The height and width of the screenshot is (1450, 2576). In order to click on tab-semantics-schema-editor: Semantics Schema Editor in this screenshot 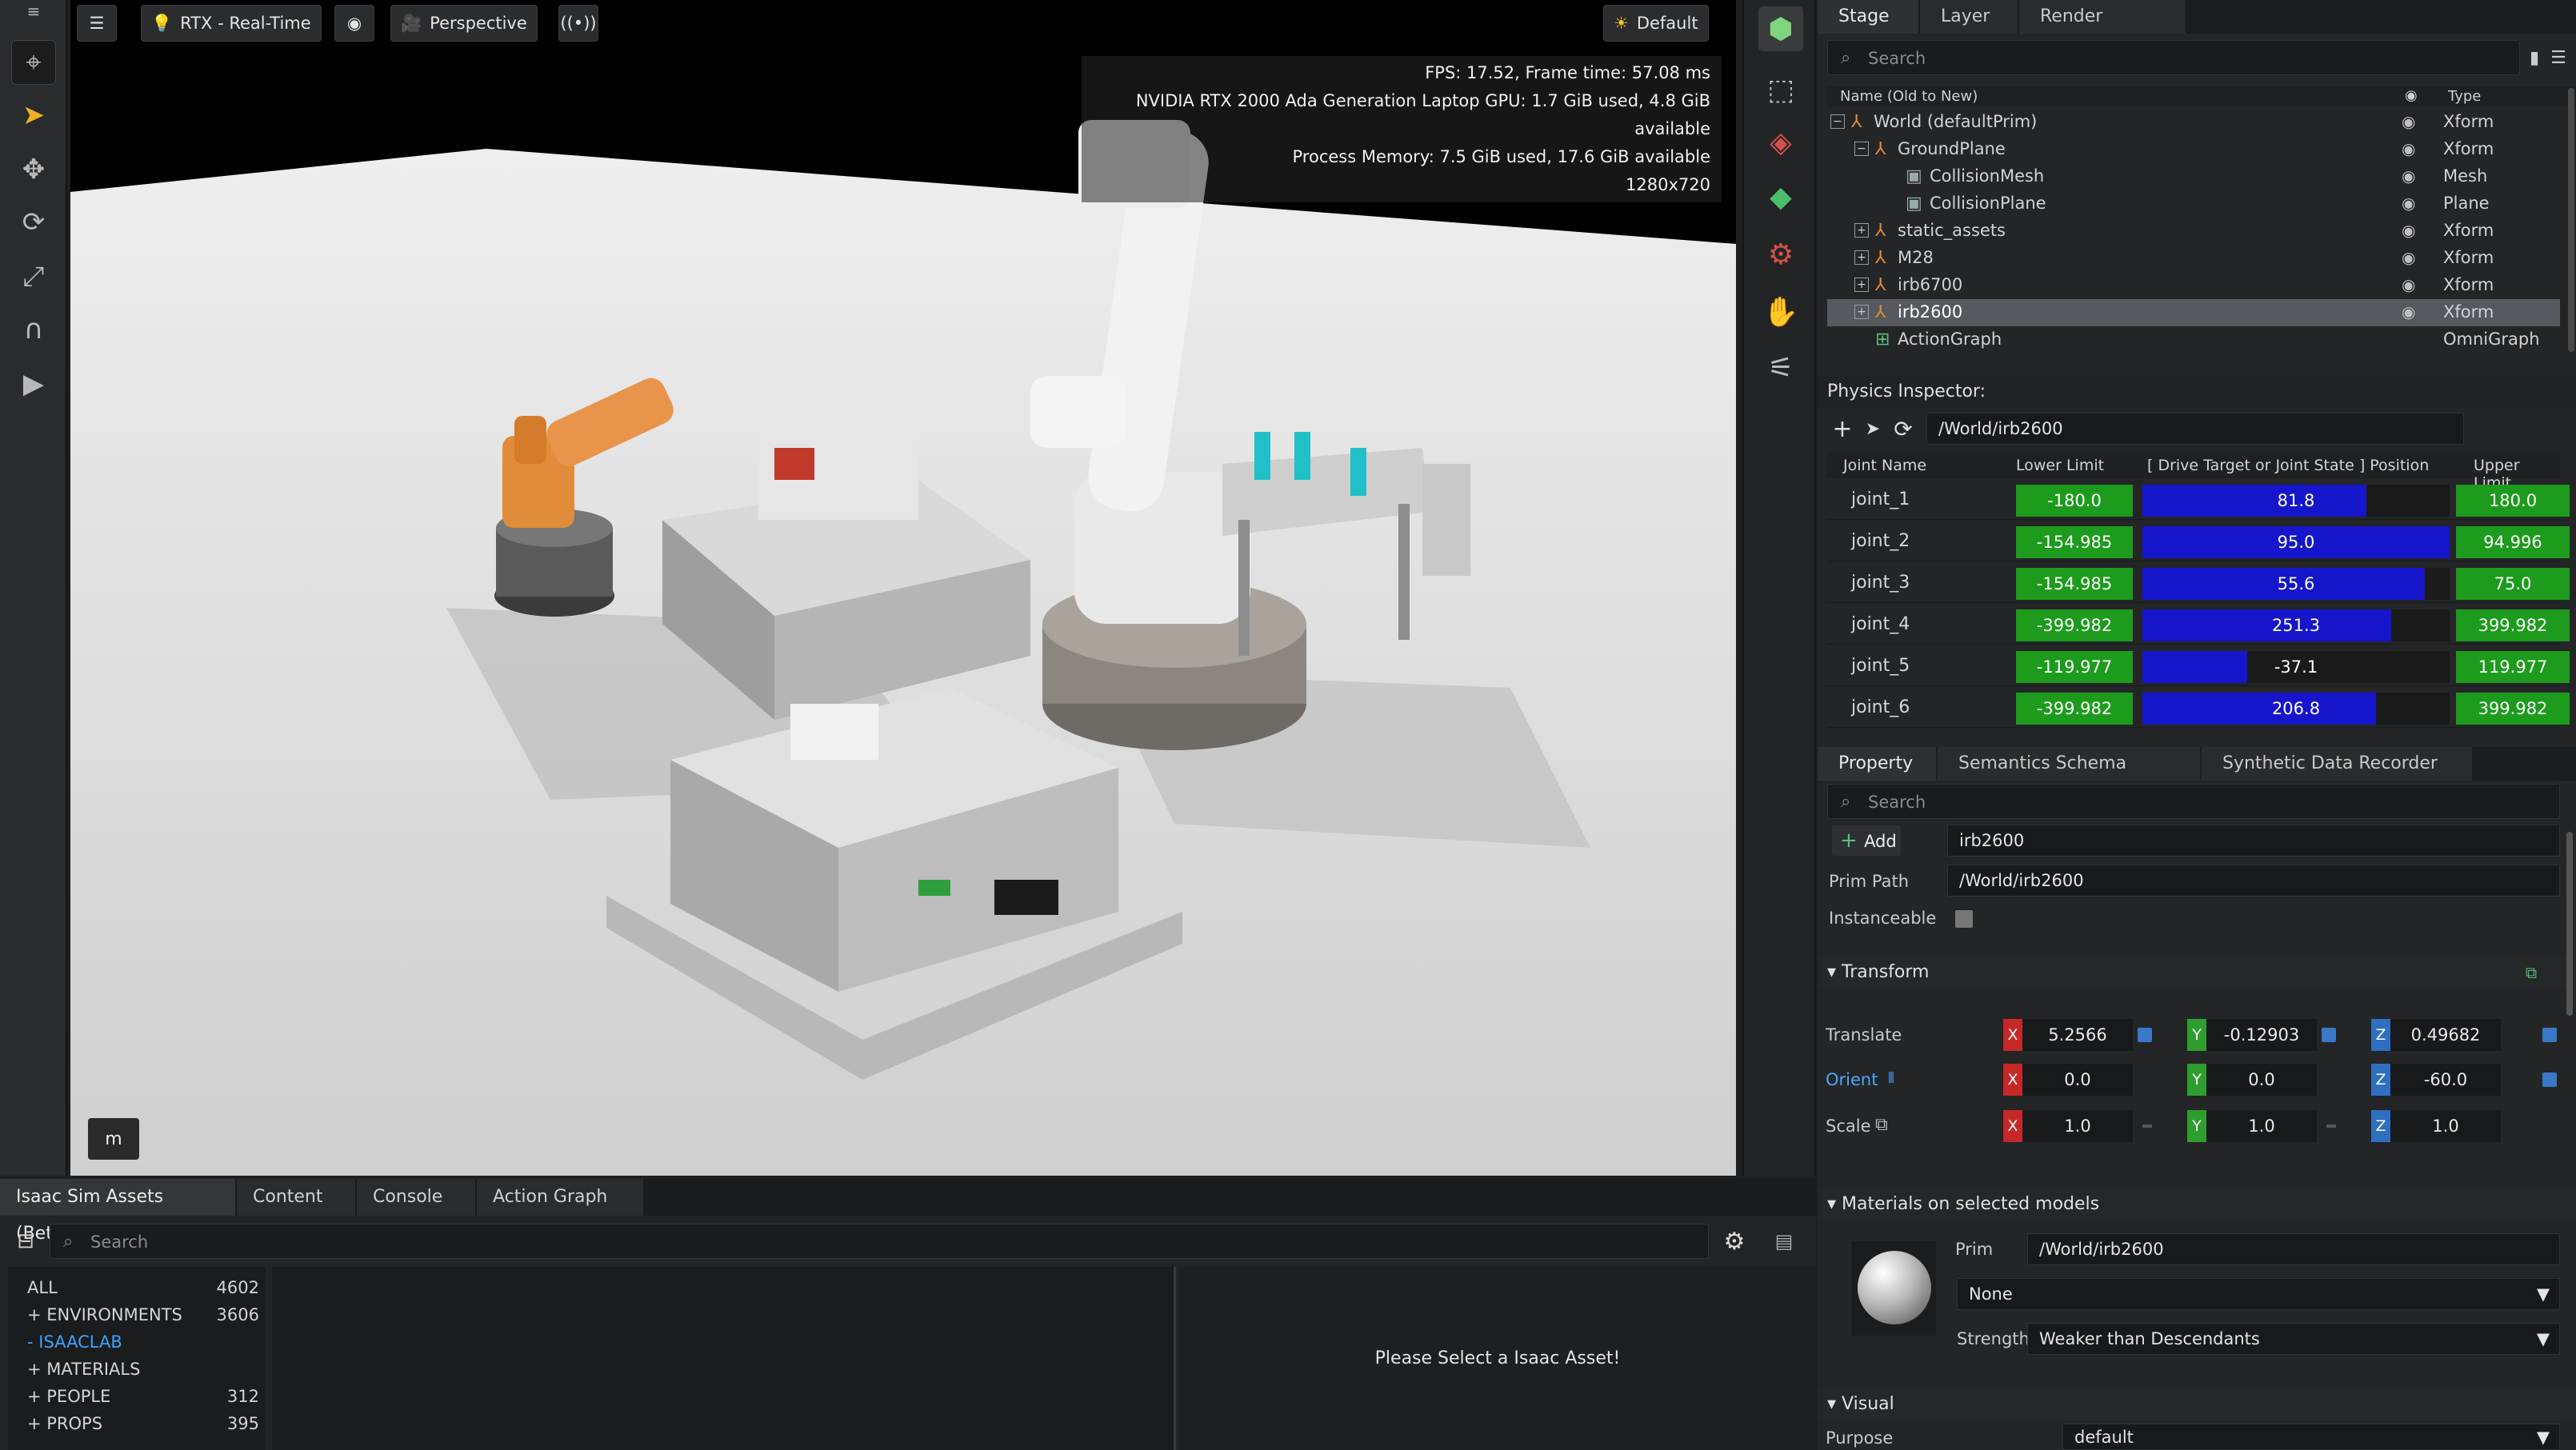, I will do `click(2070, 777)`.